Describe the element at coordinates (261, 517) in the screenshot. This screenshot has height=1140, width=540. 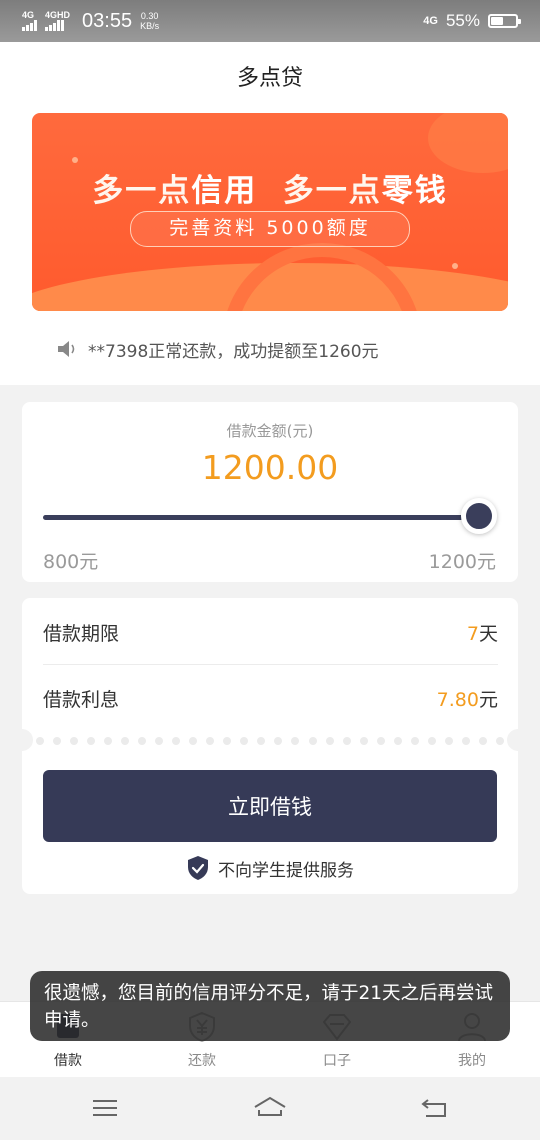
I see `amount-slider-track` at that location.